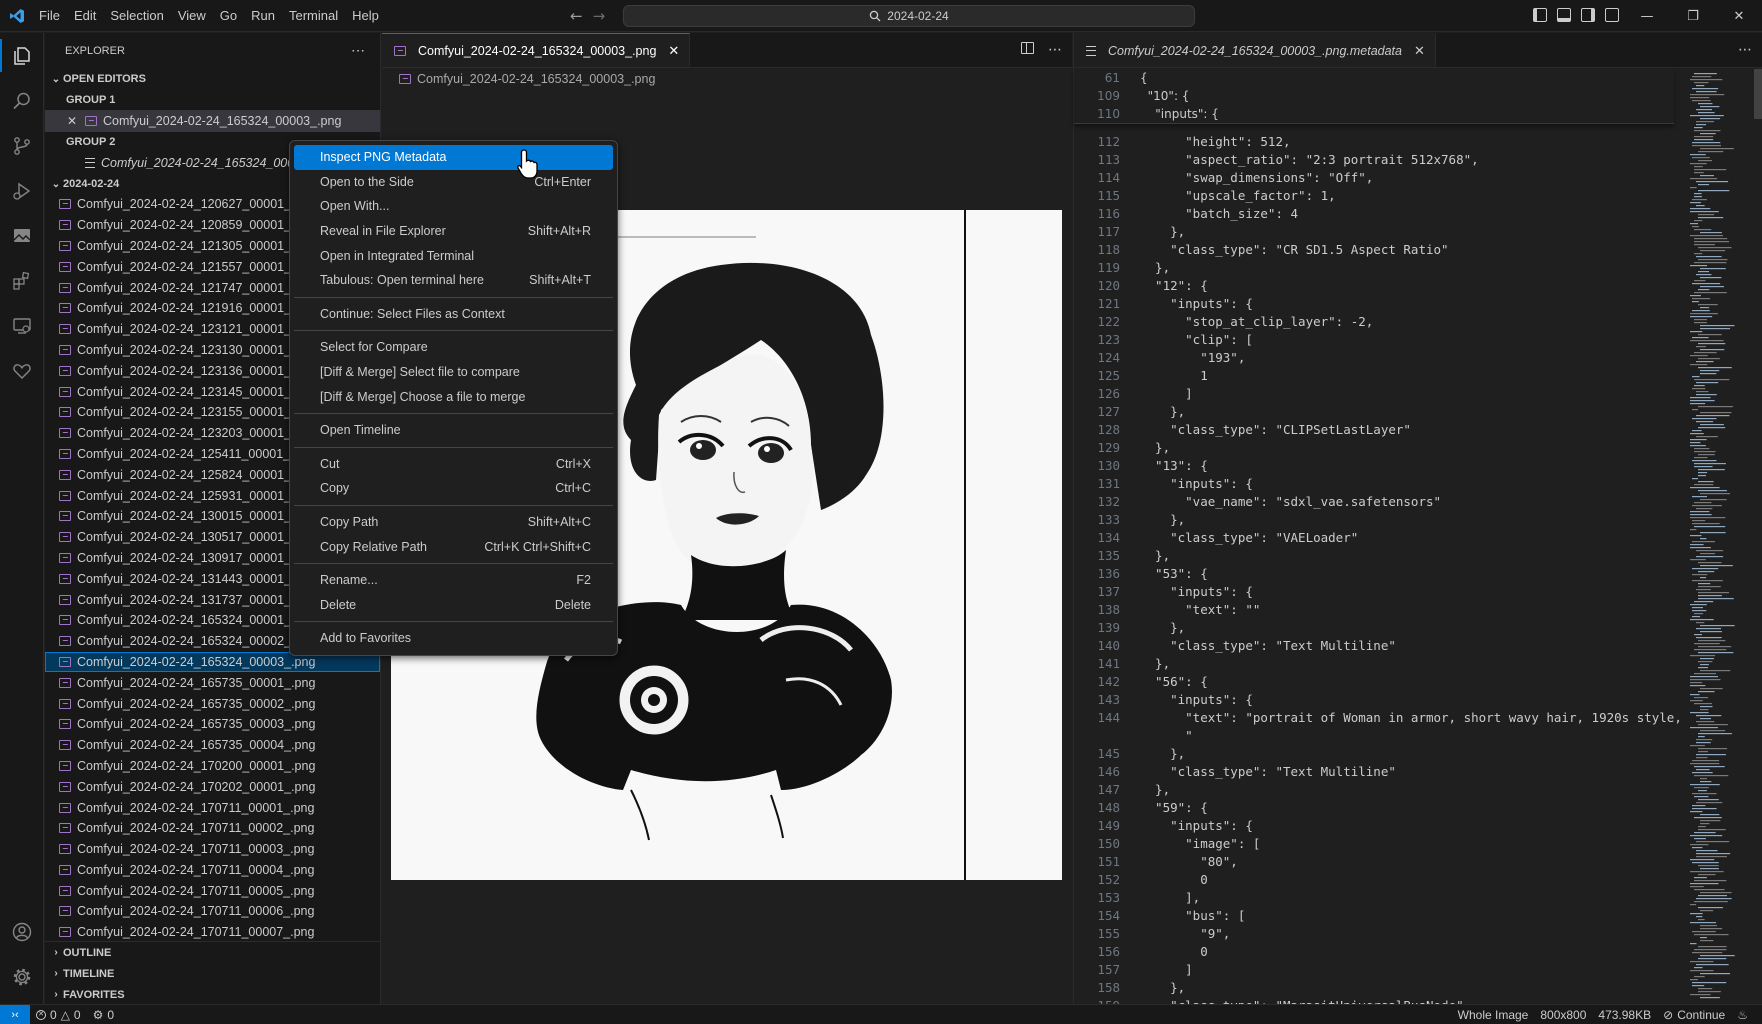  I want to click on settings-gear-icon, so click(22, 976).